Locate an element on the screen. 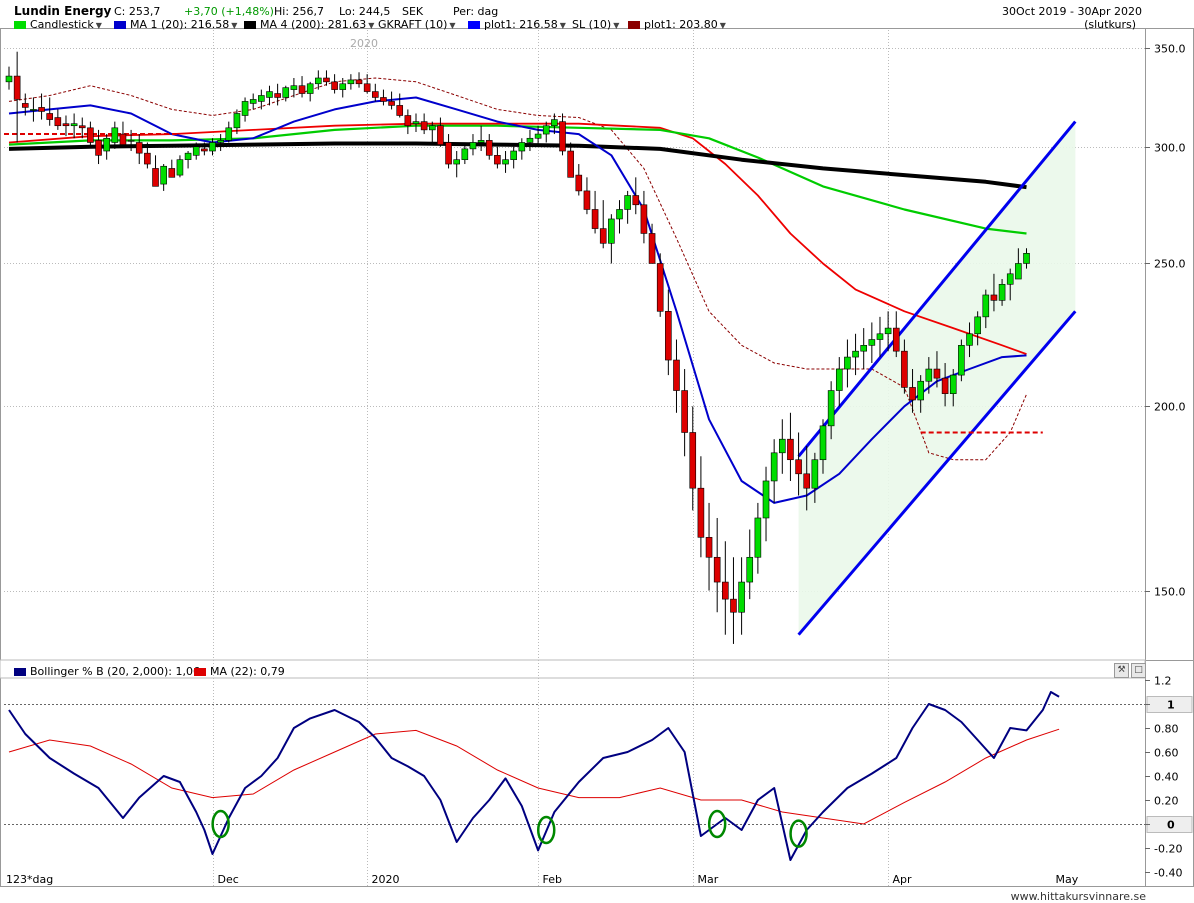 Image resolution: width=1194 pixels, height=903 pixels. legend-label: Bollinger % B (20, 2,000): 1,06 is located at coordinates (115, 671).